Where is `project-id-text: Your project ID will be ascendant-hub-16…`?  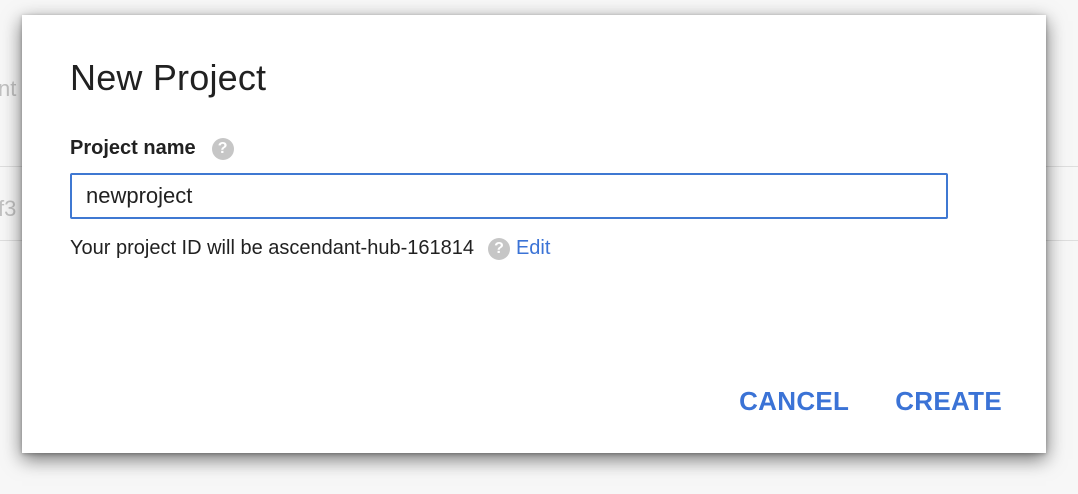
project-id-text: Your project ID will be ascendant-hub-16… is located at coordinates (272, 248).